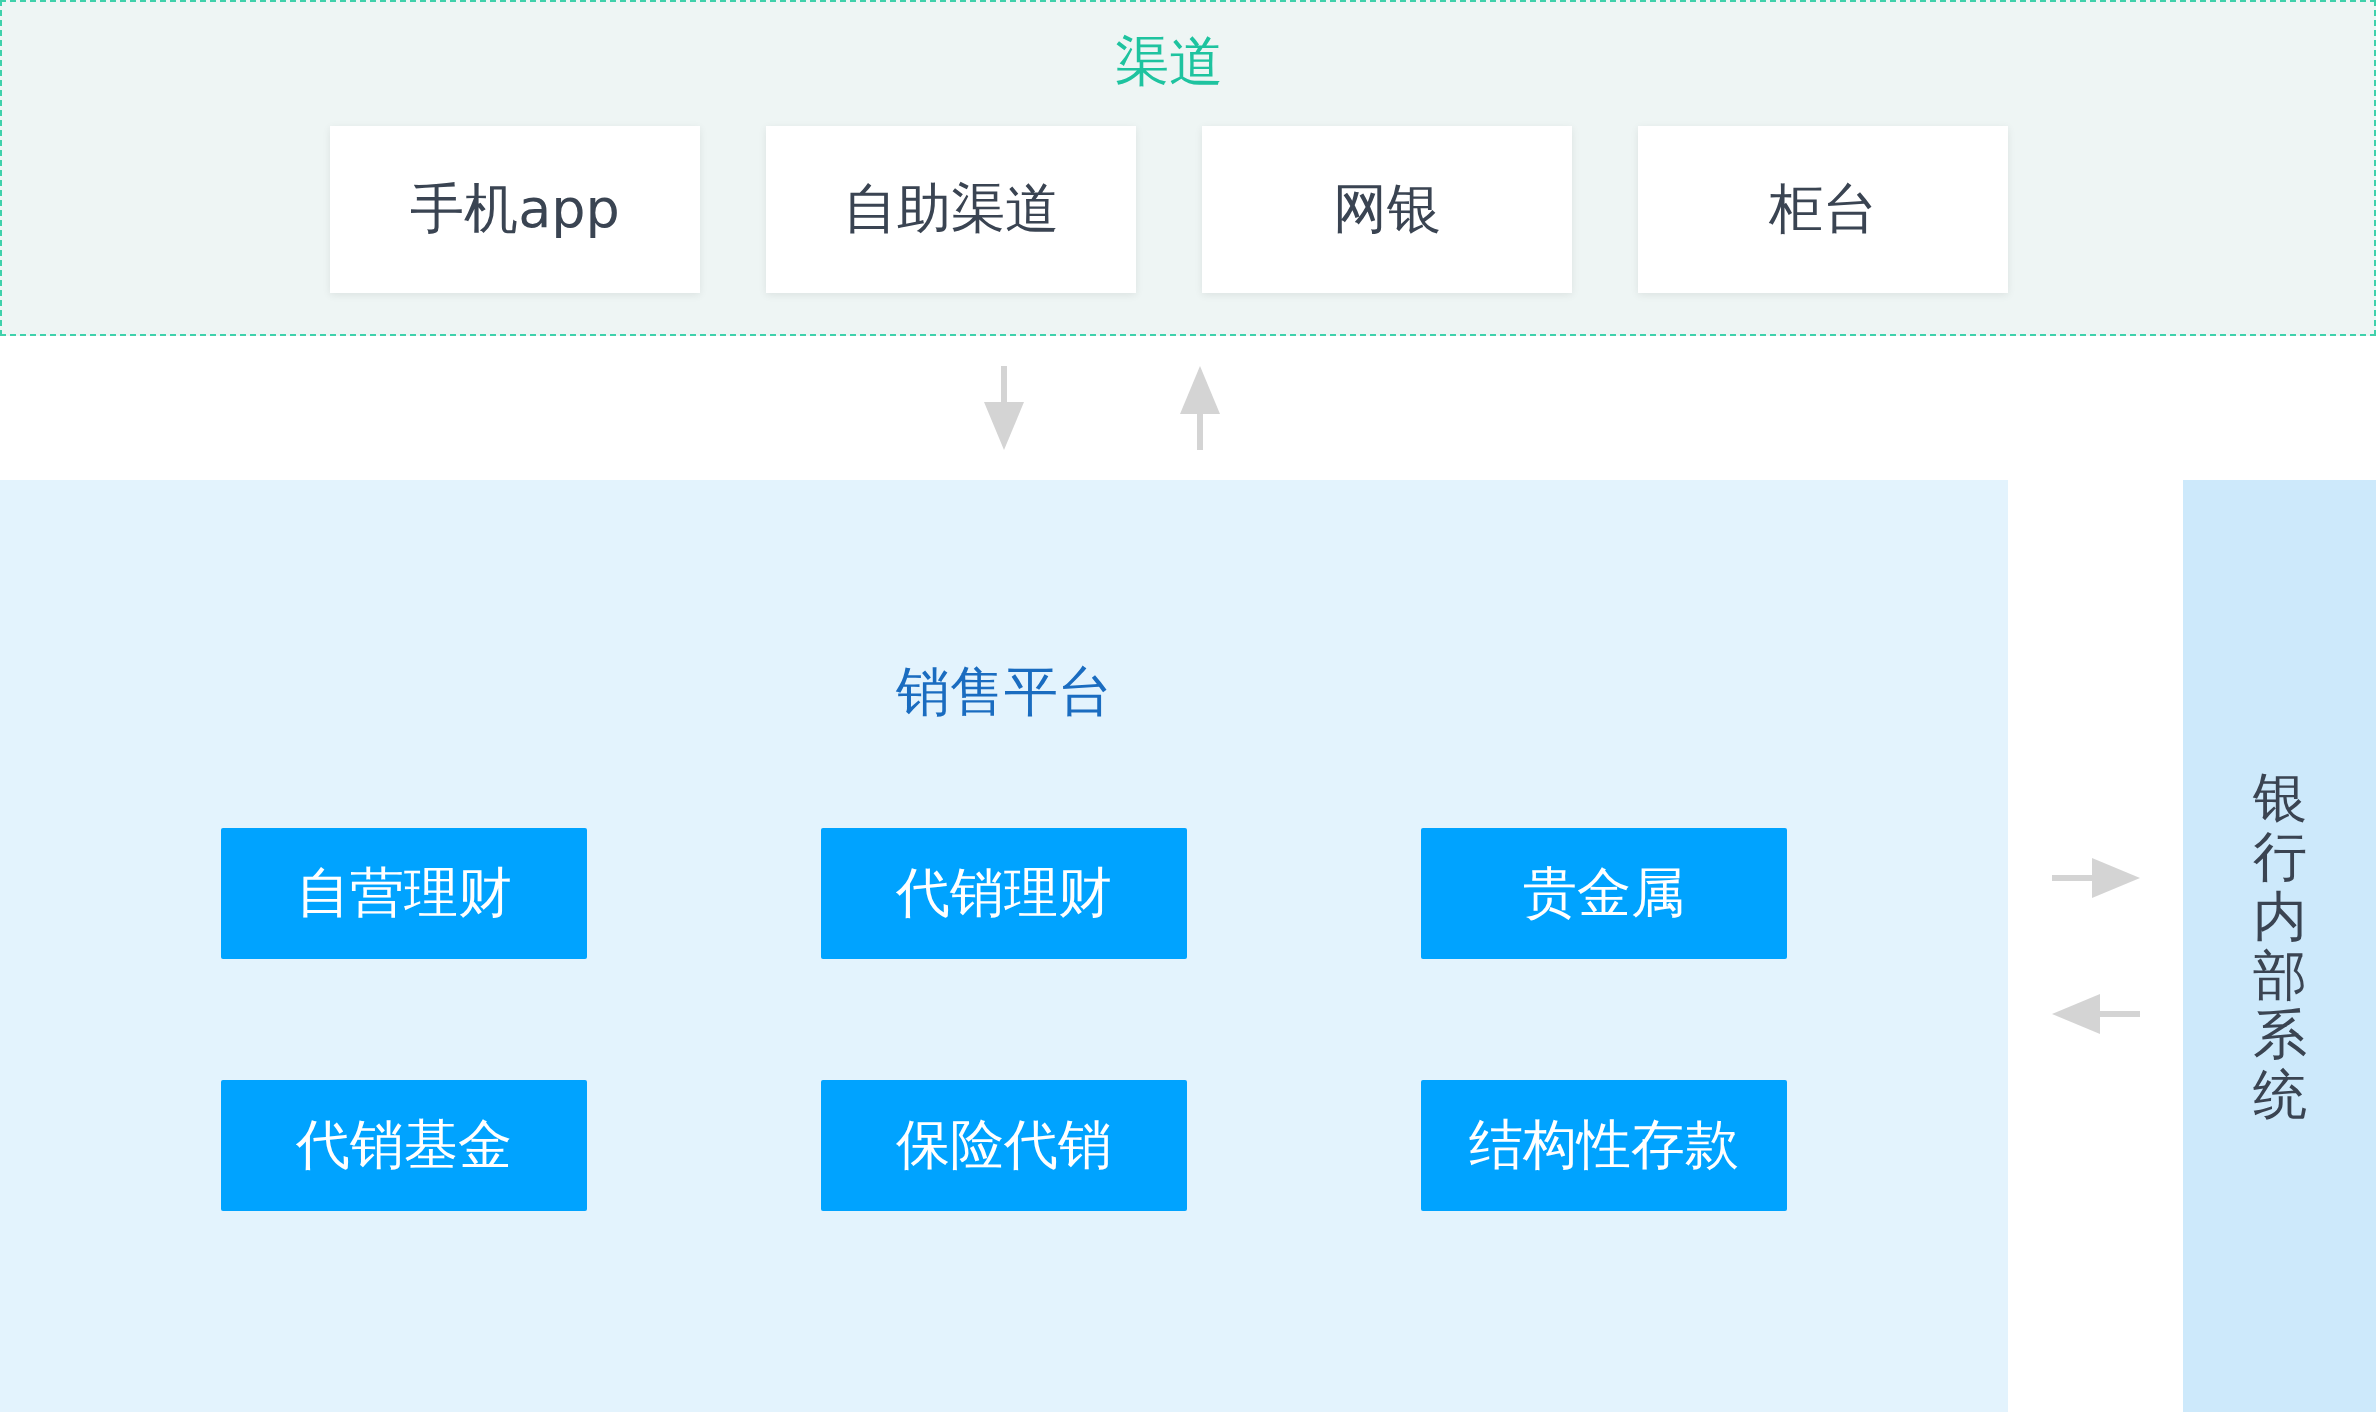  What do you see at coordinates (1200, 408) in the screenshot?
I see `up-arrow-icon` at bounding box center [1200, 408].